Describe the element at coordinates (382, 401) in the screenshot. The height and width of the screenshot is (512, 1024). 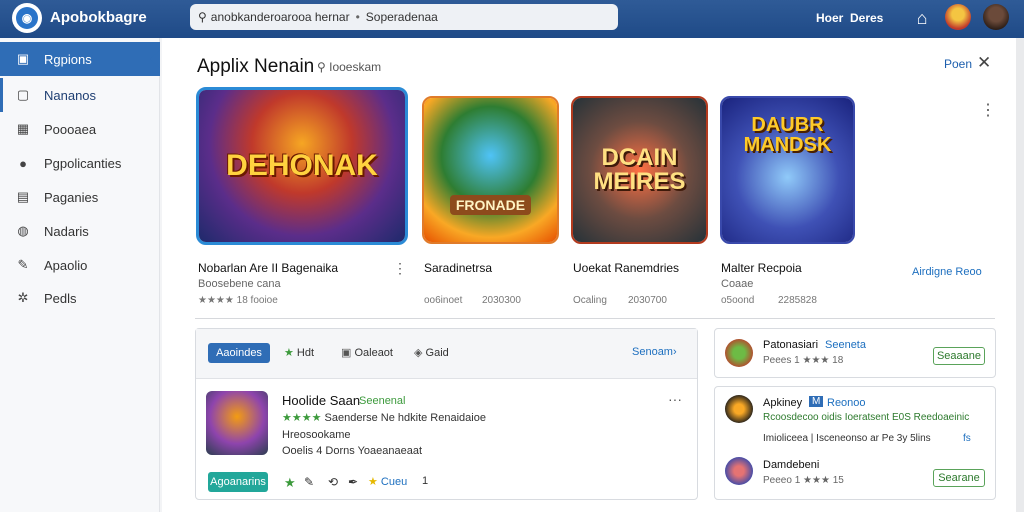
I see `featured-tag: Seenenal` at that location.